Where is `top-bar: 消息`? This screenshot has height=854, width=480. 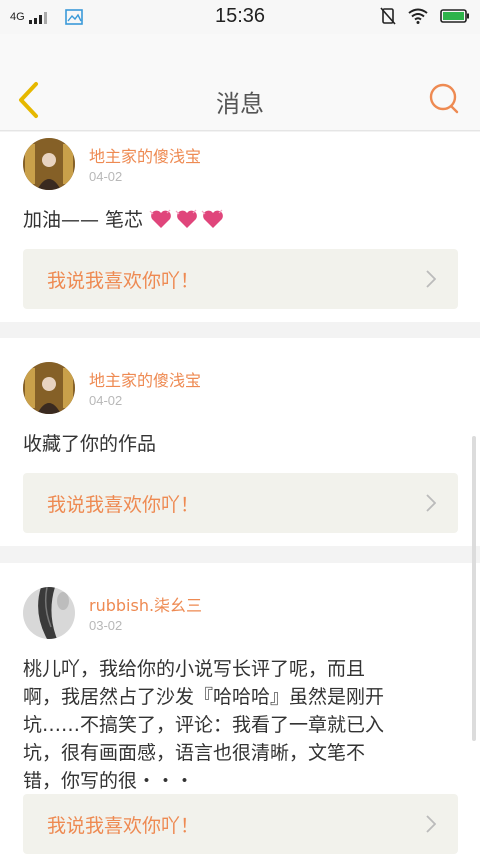
top-bar: 消息 is located at coordinates (240, 82).